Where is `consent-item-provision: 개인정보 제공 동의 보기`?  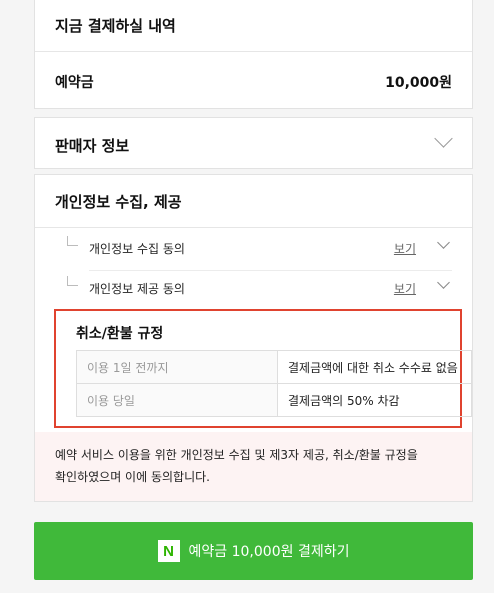 consent-item-provision: 개인정보 제공 동의 보기 is located at coordinates (253, 291).